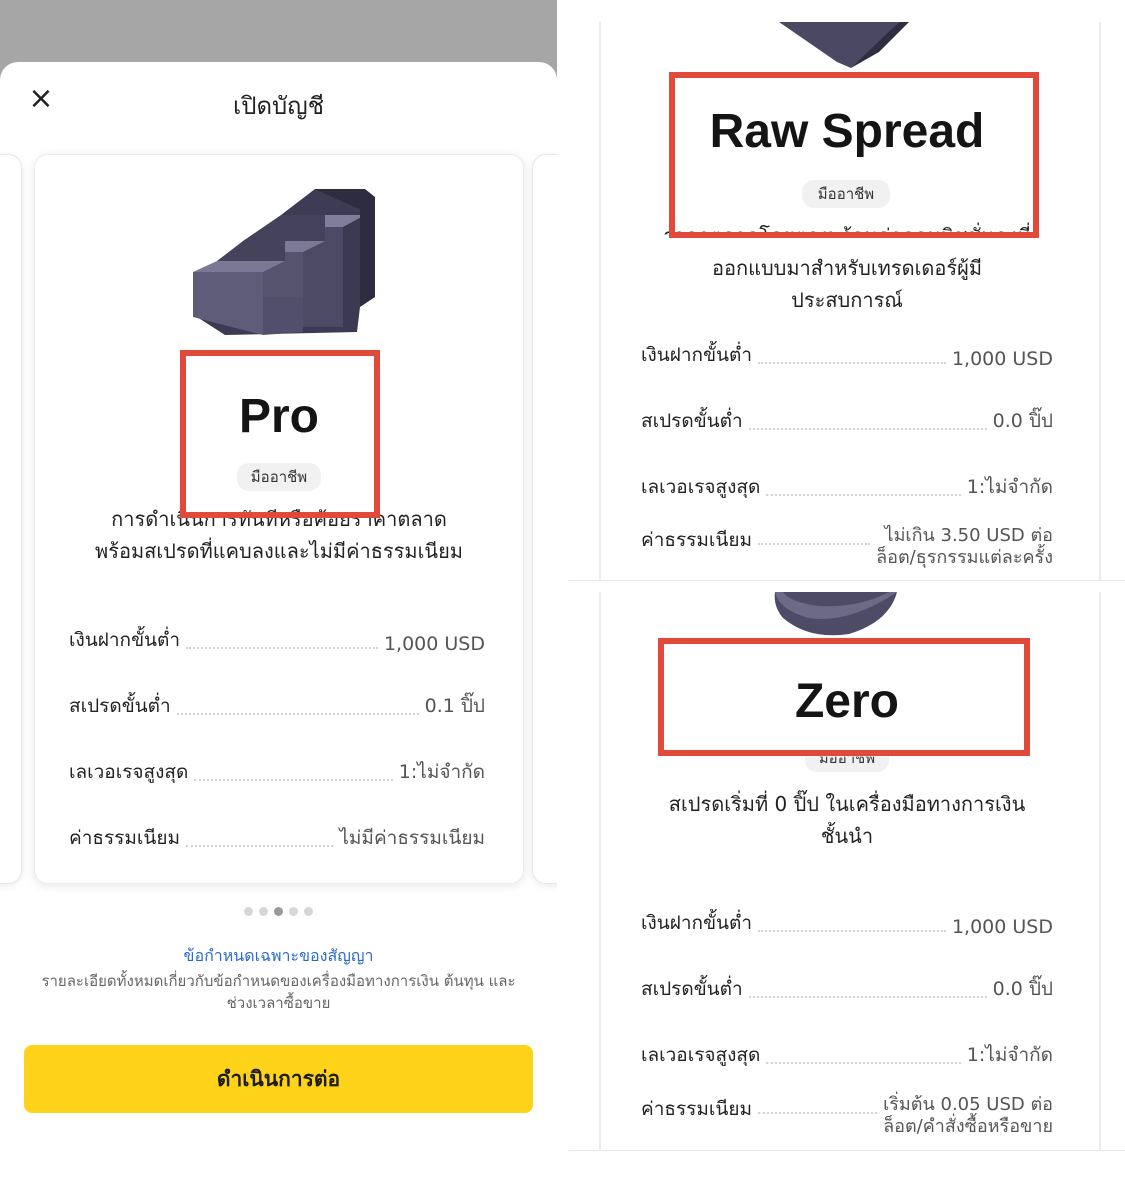 This screenshot has width=1125, height=1179. I want to click on spec-value: ไม่มีค่าธรรมเนียม, so click(412, 838).